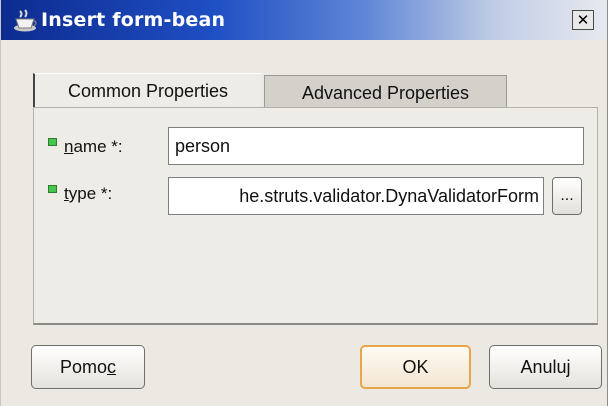 This screenshot has height=406, width=608. Describe the element at coordinates (112, 366) in the screenshot. I see `help-button-mnemonic: c` at that location.